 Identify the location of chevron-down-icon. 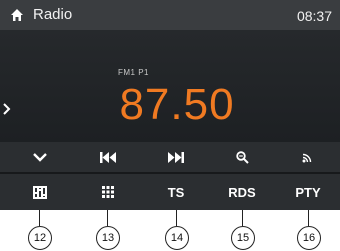
(40, 157).